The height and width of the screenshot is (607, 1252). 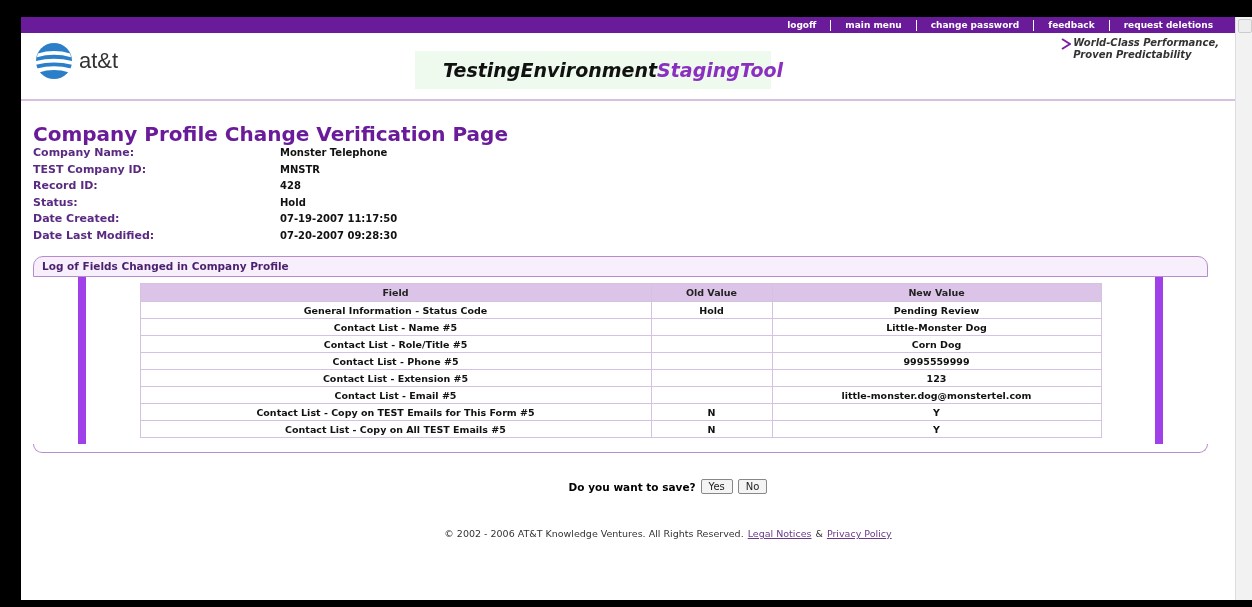 I want to click on field-label: Company Name:, so click(x=84, y=153).